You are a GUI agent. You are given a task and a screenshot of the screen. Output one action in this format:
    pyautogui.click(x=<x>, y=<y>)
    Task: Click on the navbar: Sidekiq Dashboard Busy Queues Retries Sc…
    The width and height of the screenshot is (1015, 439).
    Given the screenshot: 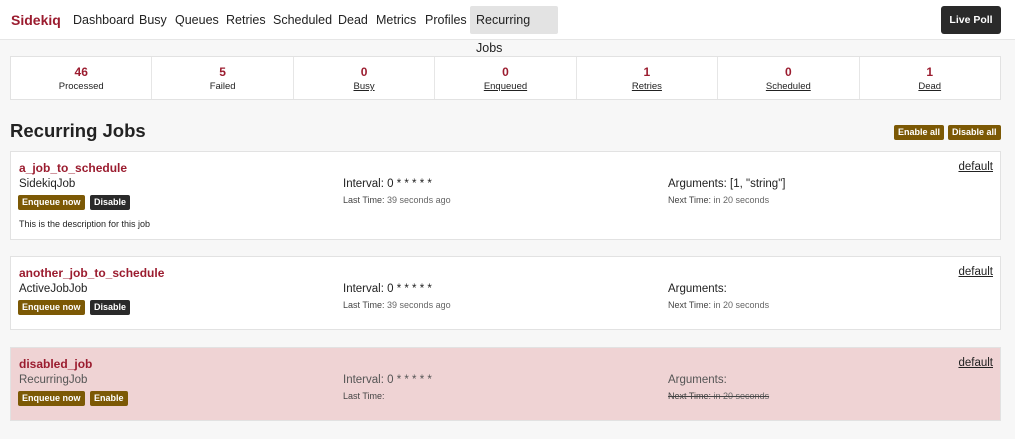 What is the action you would take?
    pyautogui.click(x=507, y=27)
    